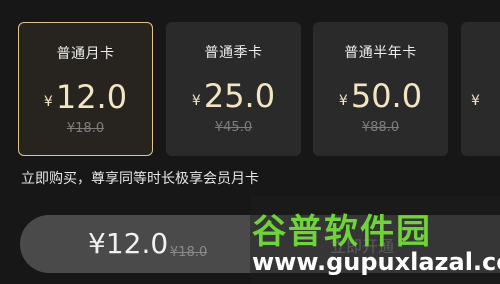 This screenshot has width=500, height=284. I want to click on plan-price-value: 50.0, so click(386, 96).